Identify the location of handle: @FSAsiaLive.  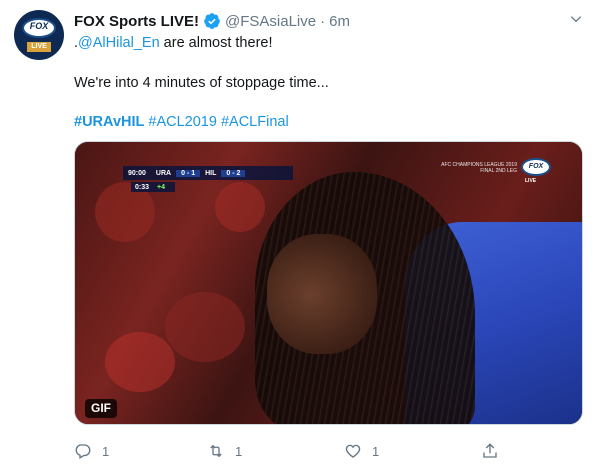
(270, 21).